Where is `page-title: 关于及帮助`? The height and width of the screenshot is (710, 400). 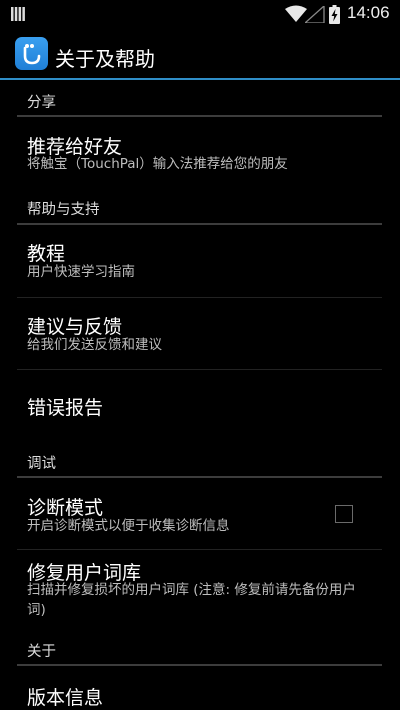
page-title: 关于及帮助 is located at coordinates (105, 59).